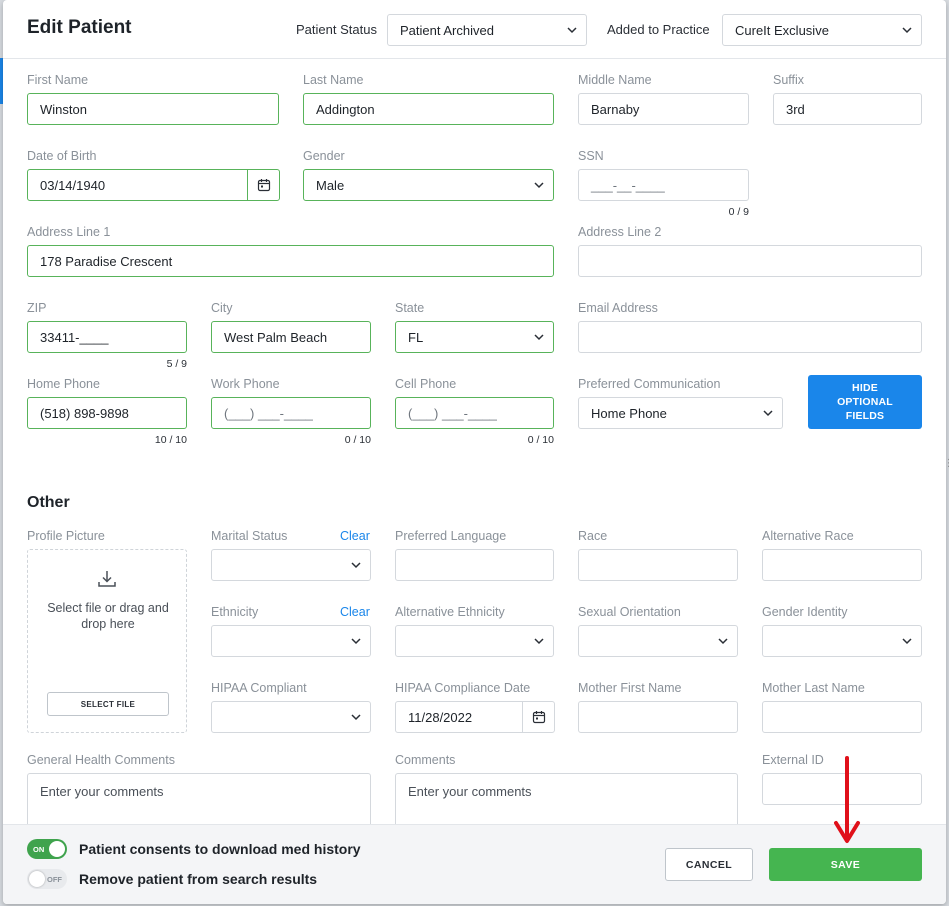 The height and width of the screenshot is (906, 949). I want to click on gender-identity-select, so click(842, 641).